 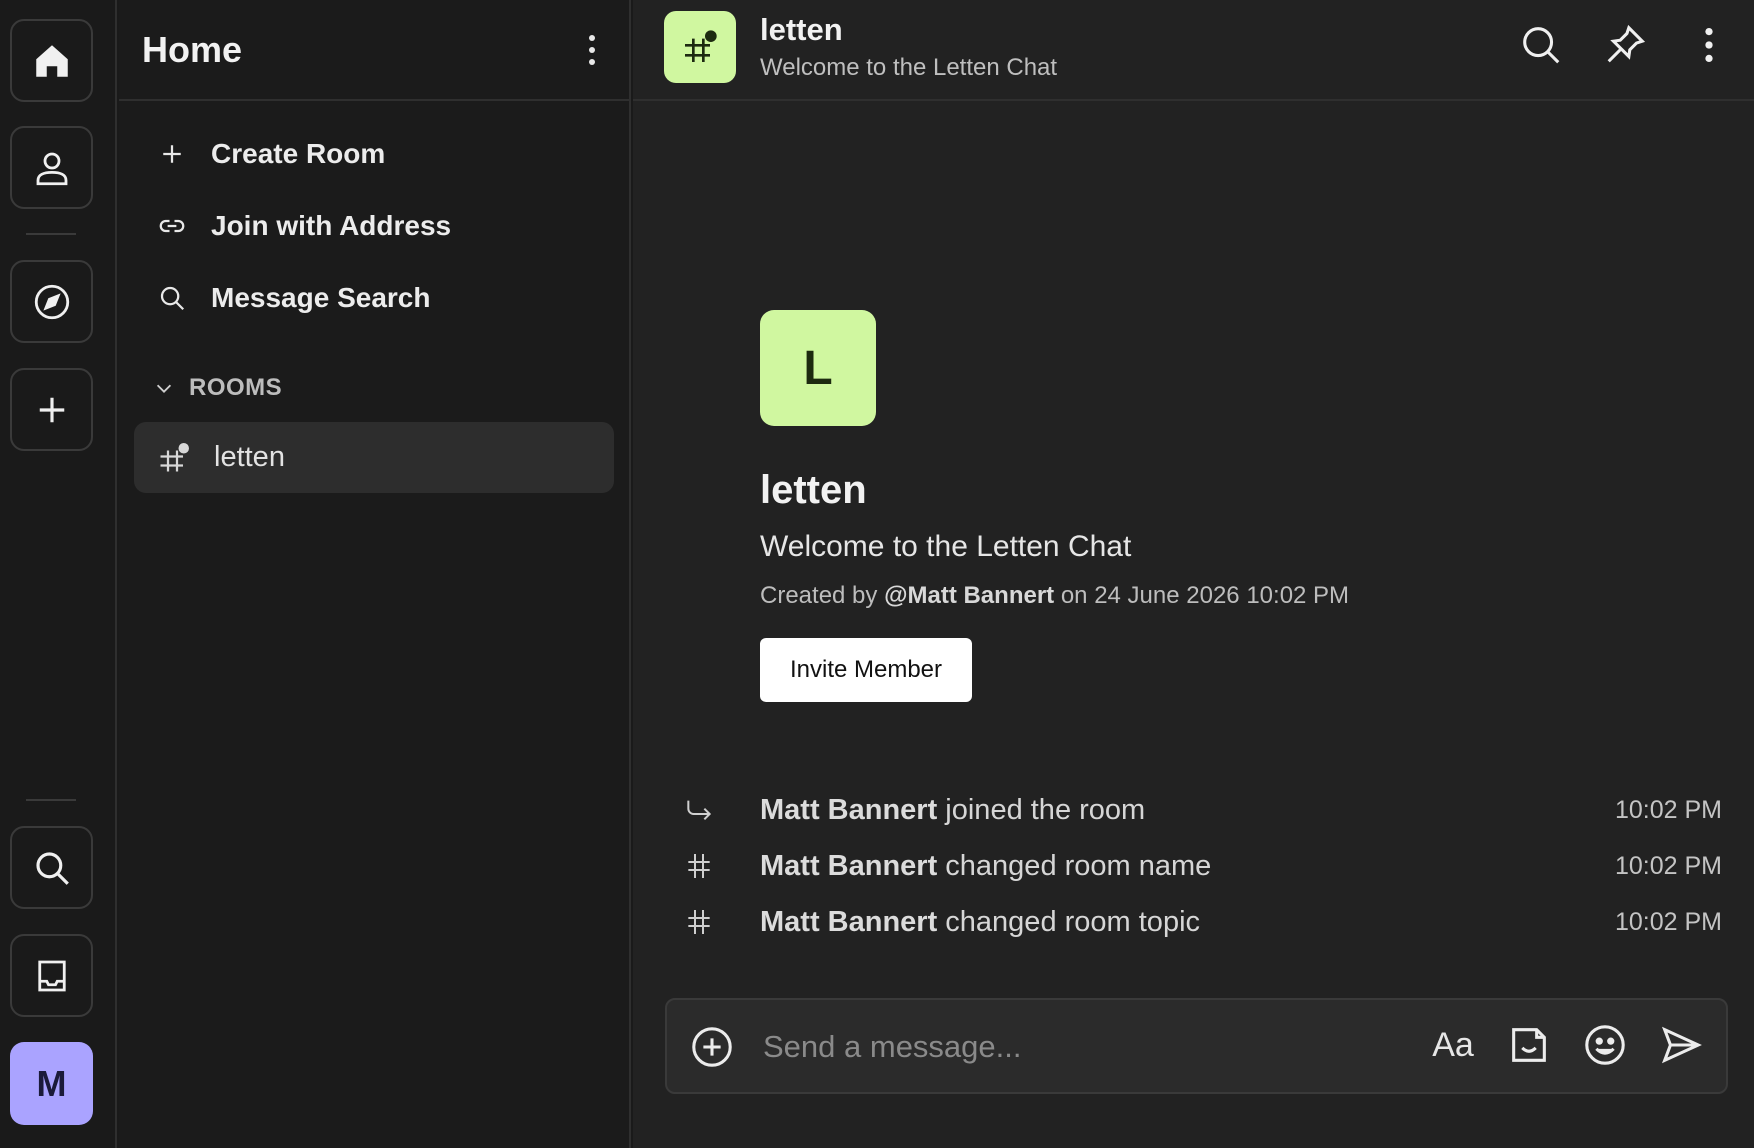 What do you see at coordinates (1605, 1045) in the screenshot?
I see `emoji-icon` at bounding box center [1605, 1045].